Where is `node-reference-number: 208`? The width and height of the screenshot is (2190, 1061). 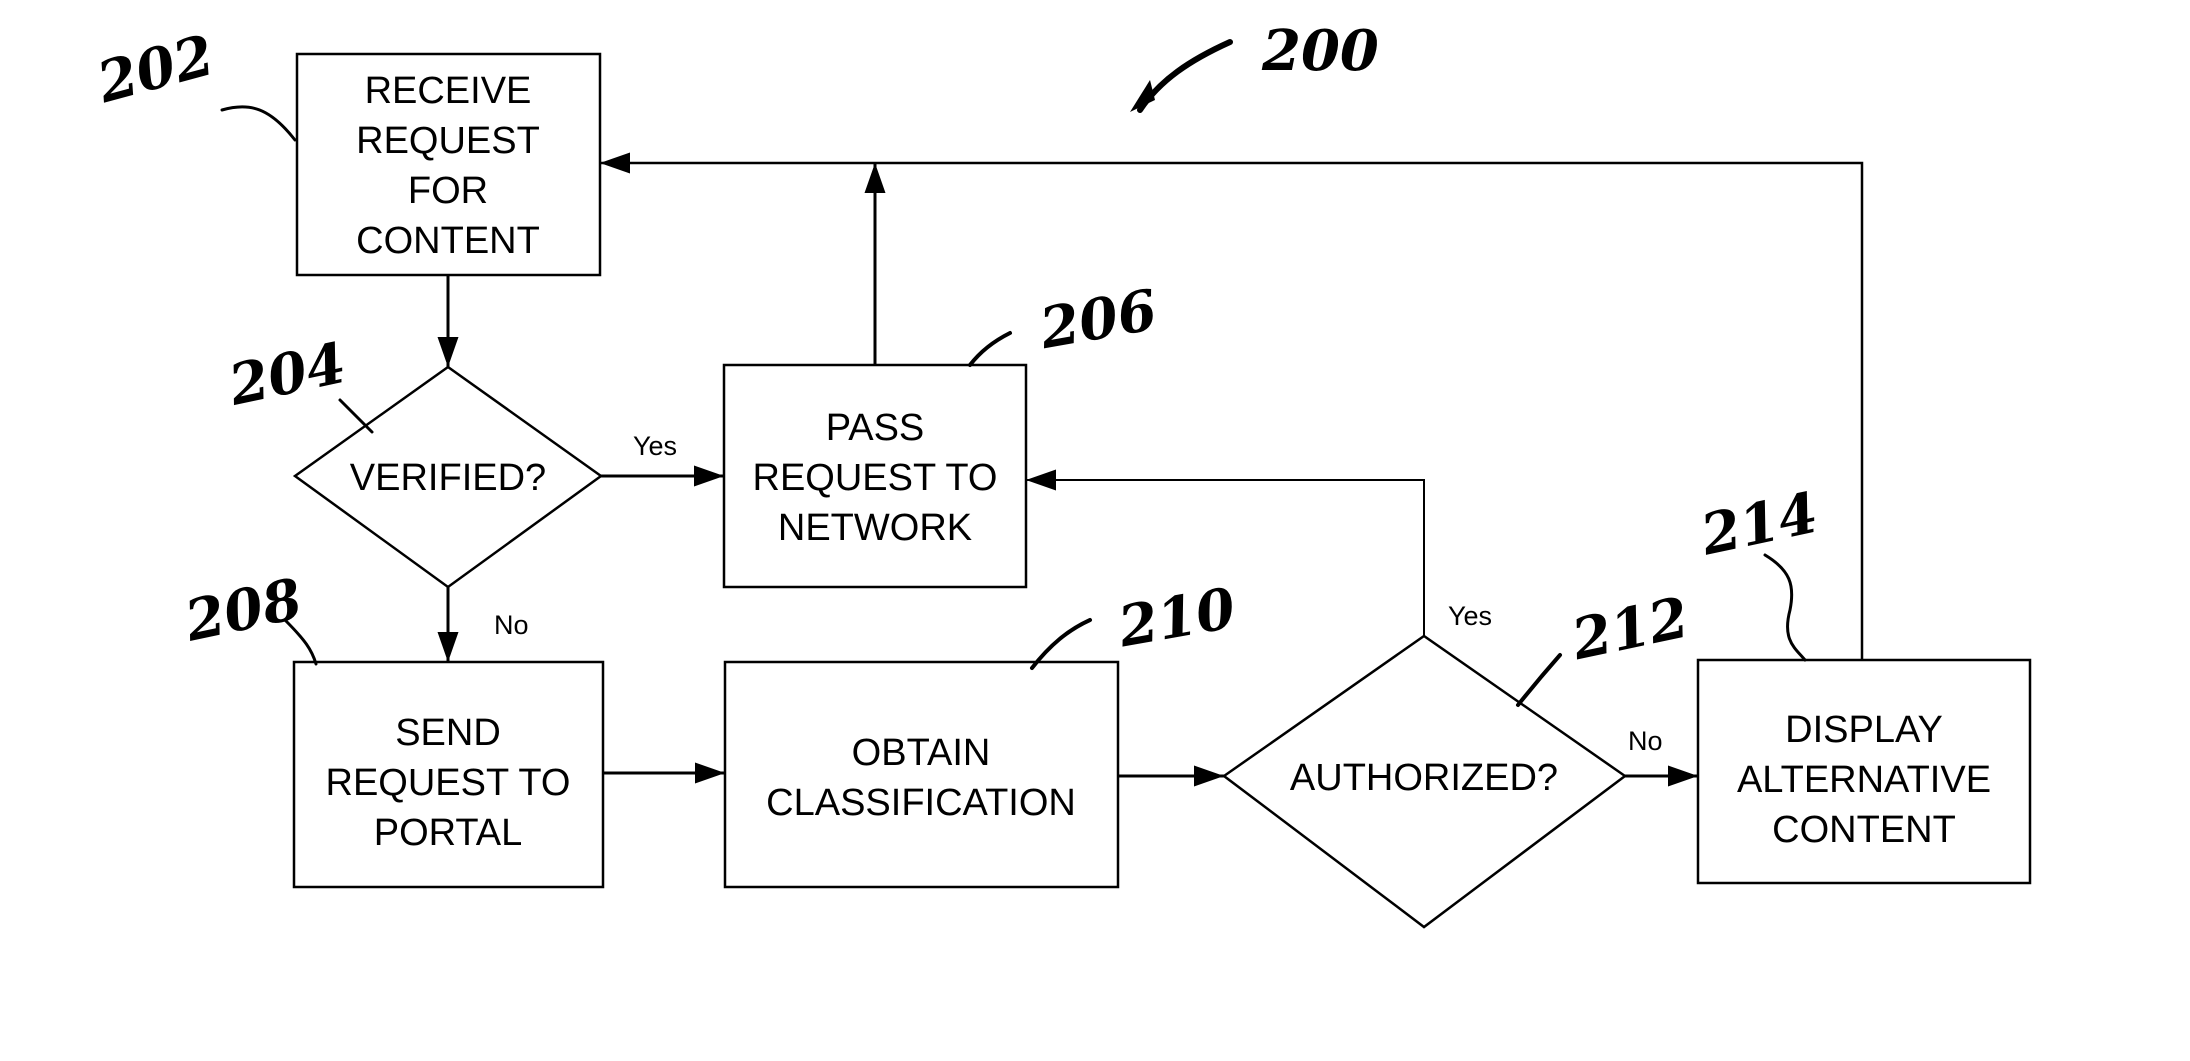
node-reference-number: 208 is located at coordinates (243, 610).